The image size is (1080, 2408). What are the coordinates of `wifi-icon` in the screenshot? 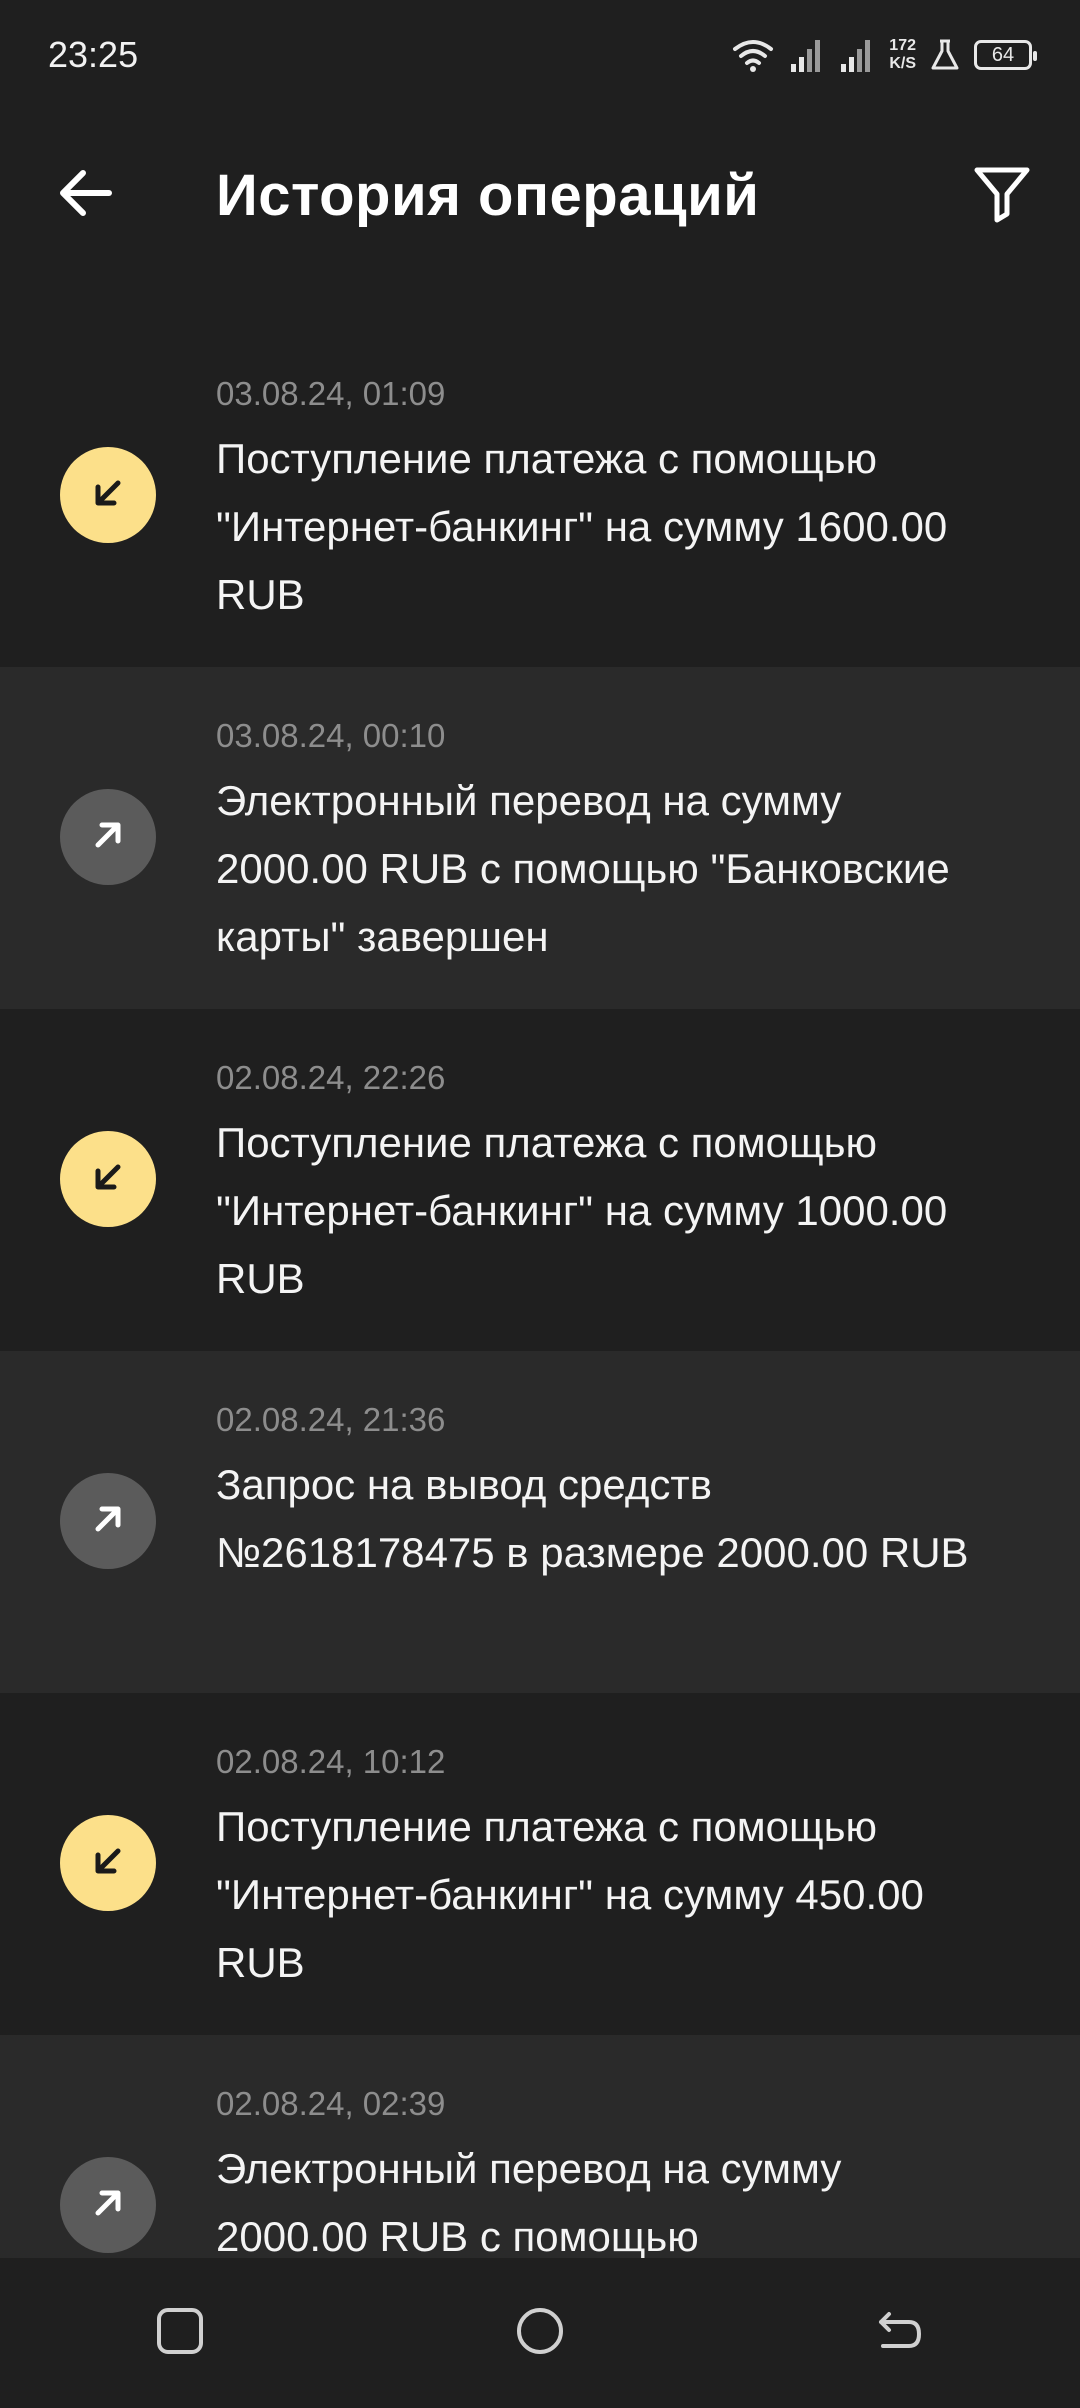 It's located at (753, 55).